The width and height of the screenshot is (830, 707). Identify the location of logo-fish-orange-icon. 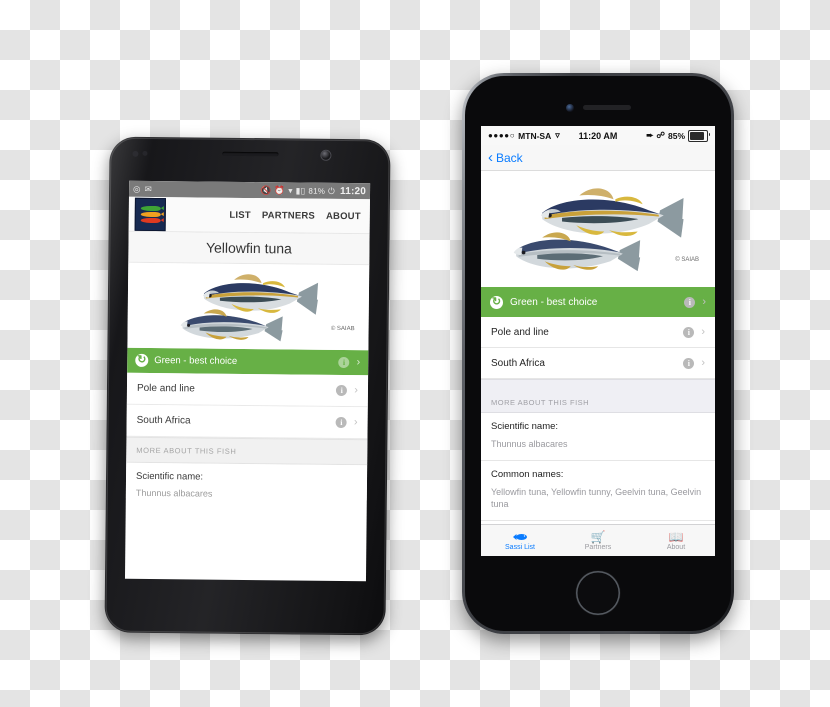
(150, 214).